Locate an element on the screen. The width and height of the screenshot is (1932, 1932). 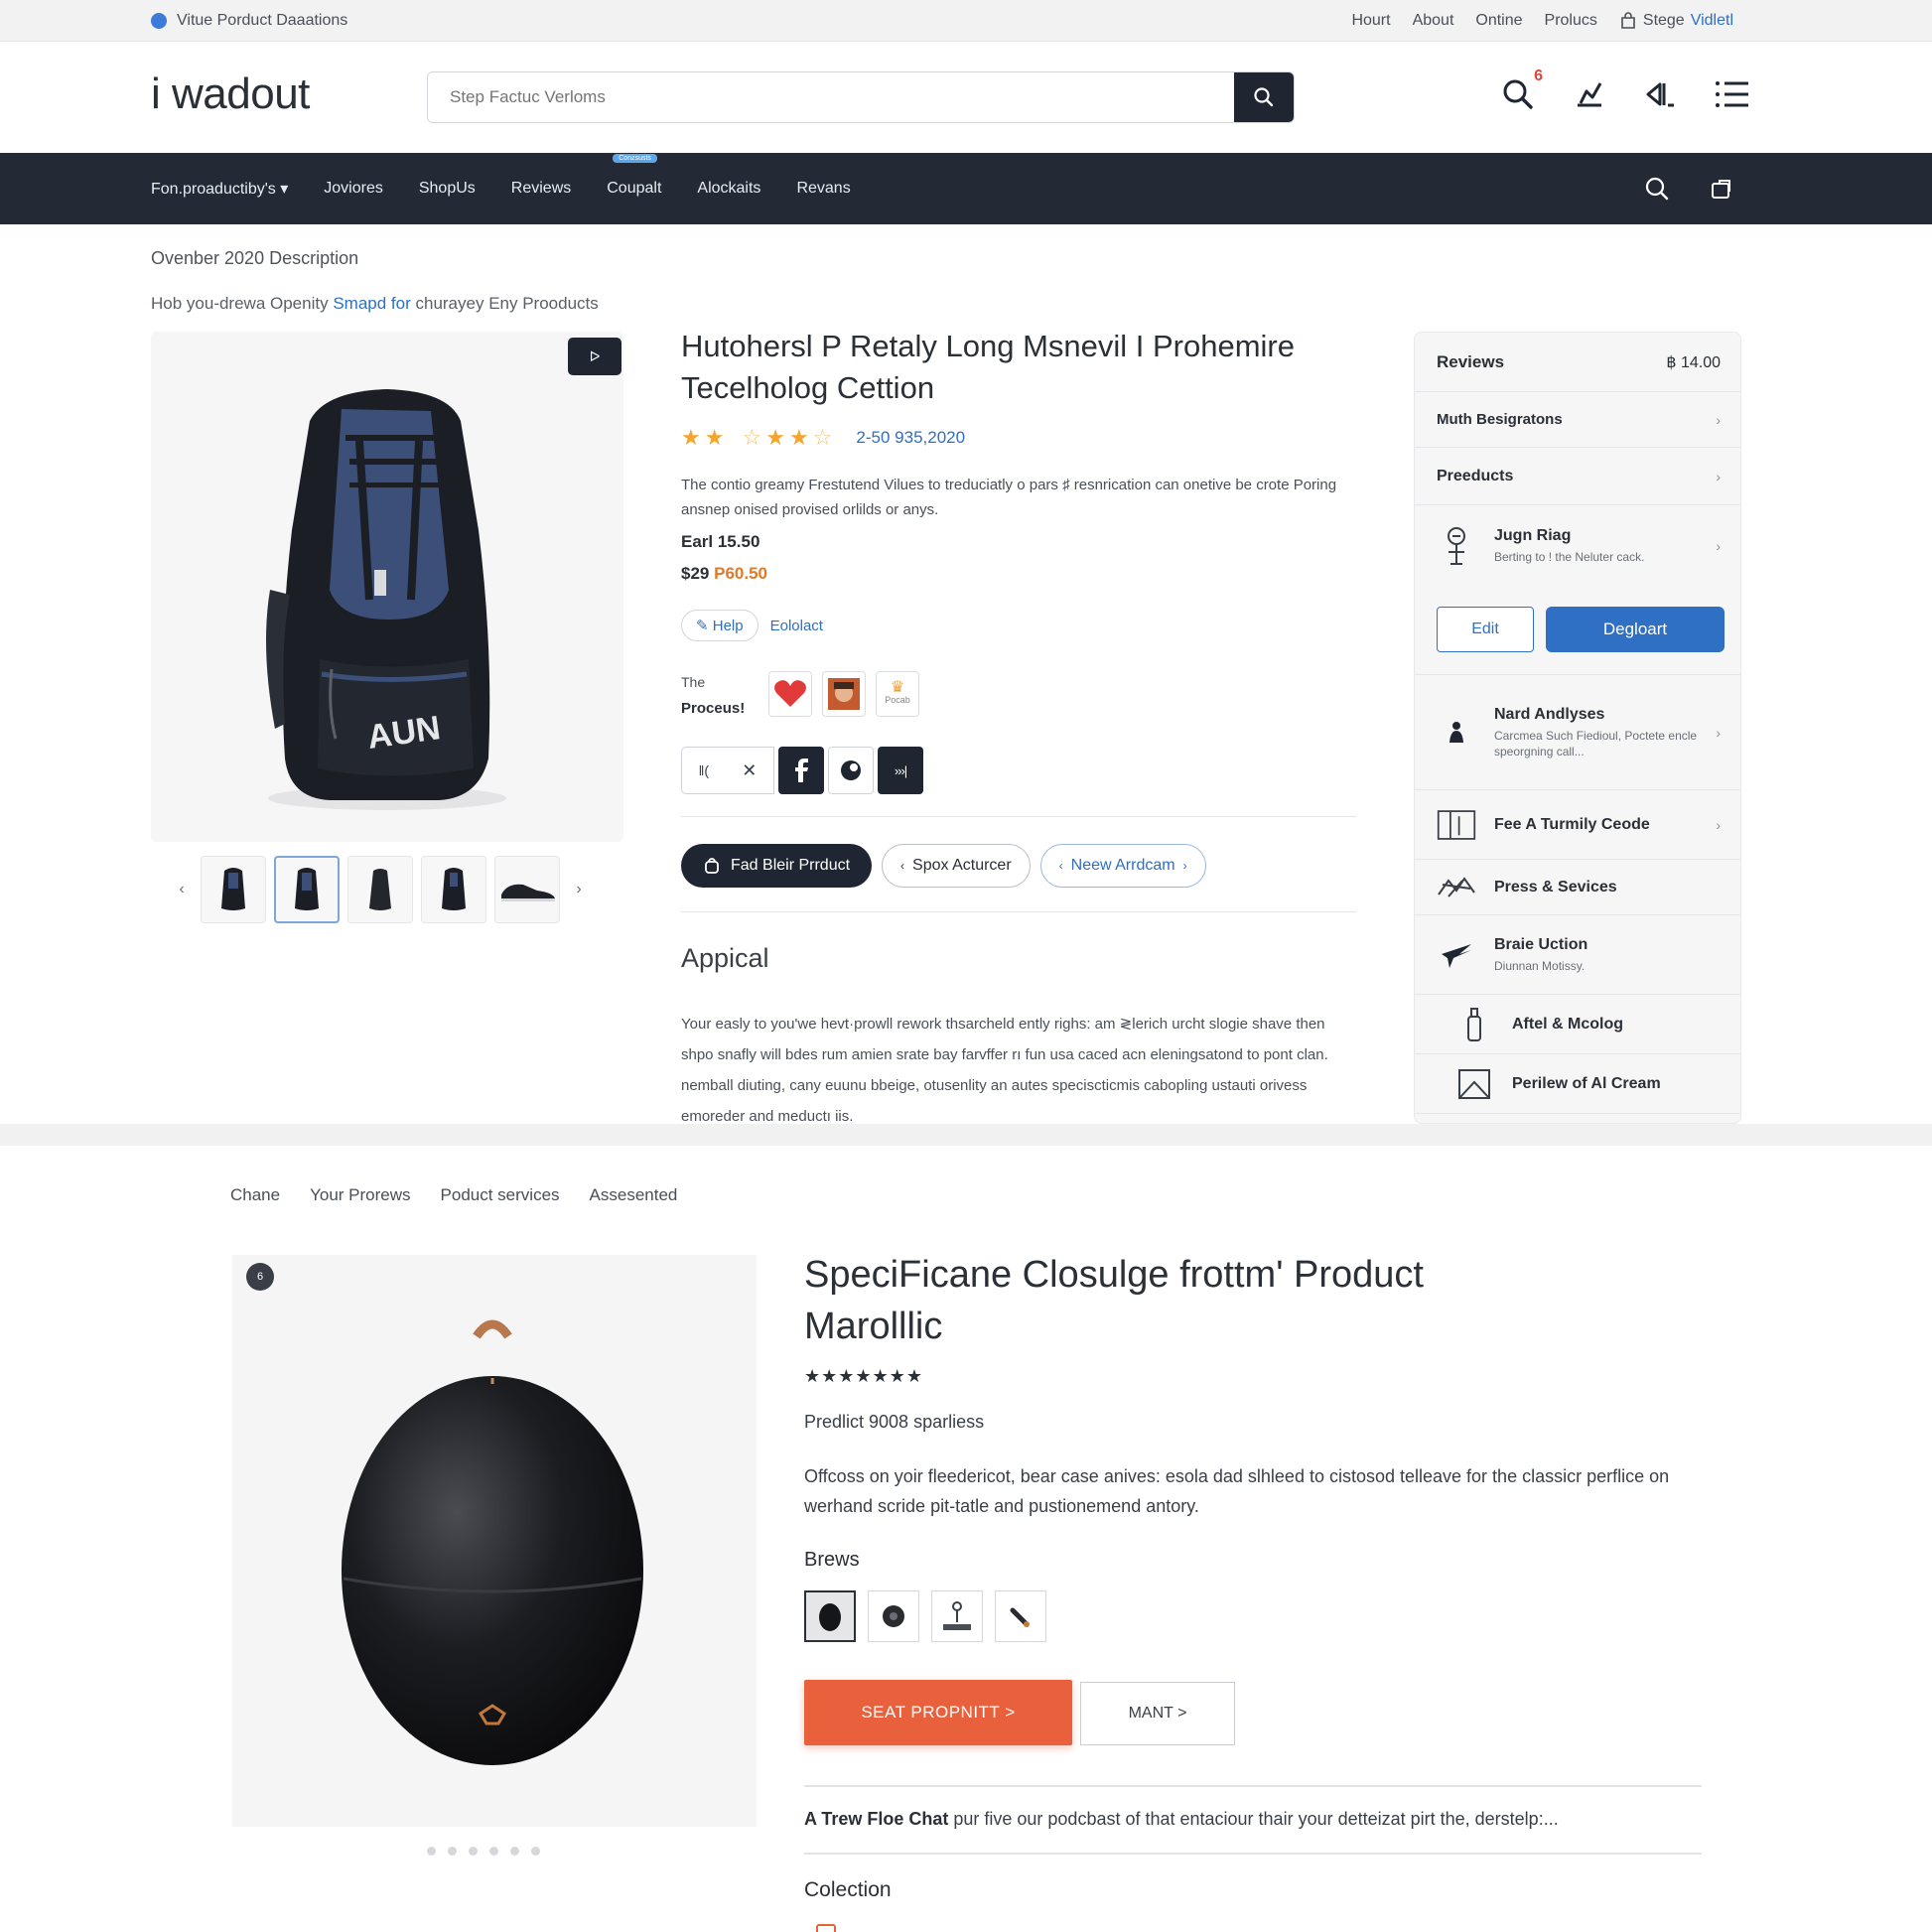
thumb-prev-arrow: ‹ is located at coordinates (182, 890).